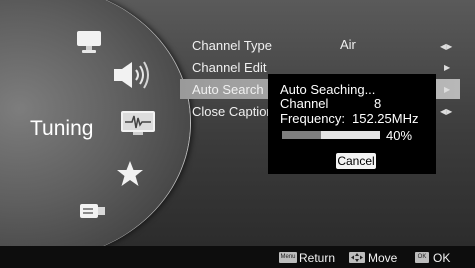 This screenshot has height=268, width=475. Describe the element at coordinates (385, 118) in the screenshot. I see `frequency-value: 152.25MHz` at that location.